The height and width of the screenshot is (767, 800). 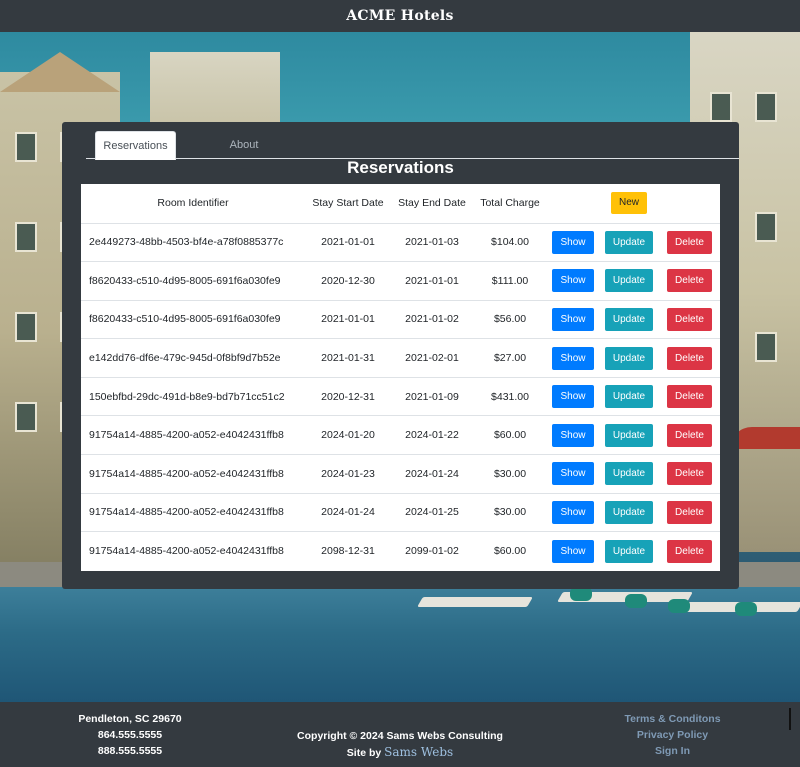 I want to click on tab-about: About, so click(x=244, y=145).